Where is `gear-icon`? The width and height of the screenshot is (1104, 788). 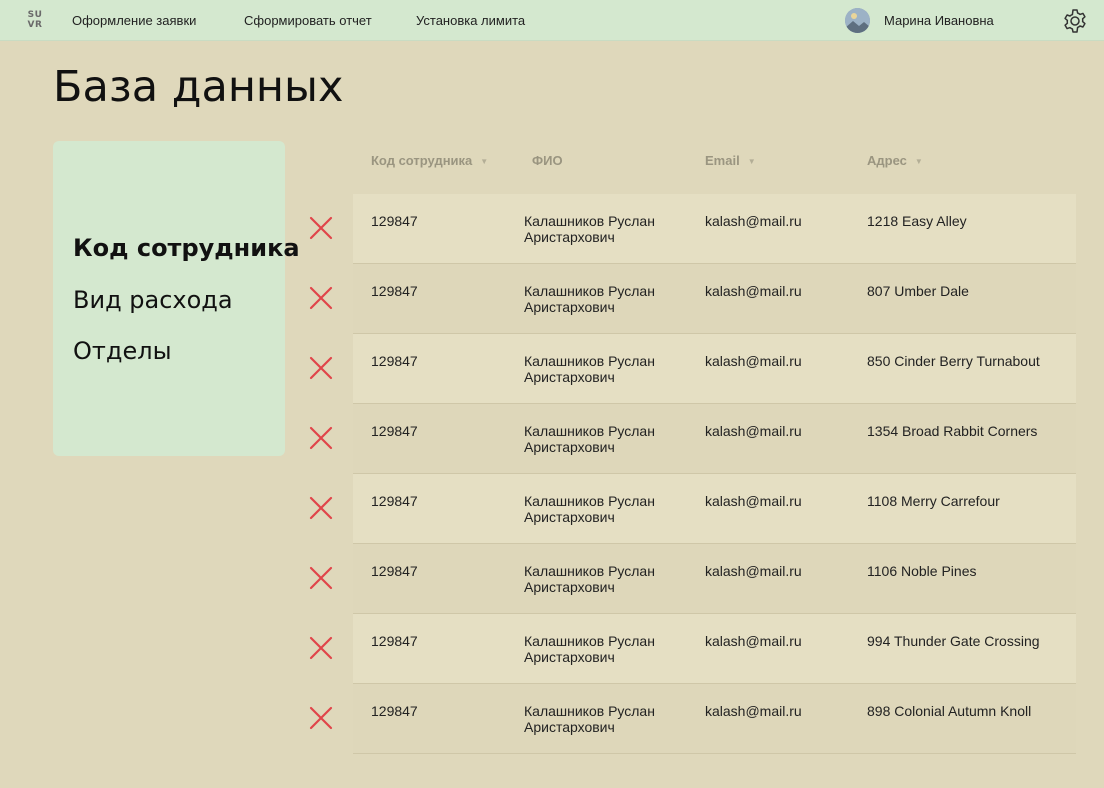 gear-icon is located at coordinates (1075, 21).